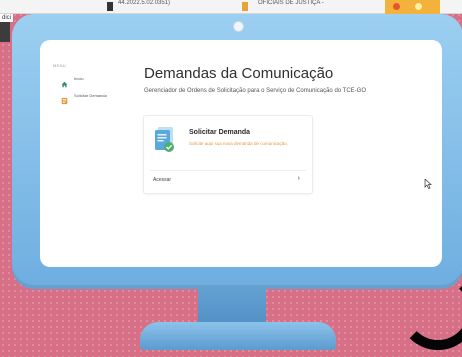 This screenshot has width=462, height=357. Describe the element at coordinates (299, 178) in the screenshot. I see `chevron-right-icon: ›` at that location.